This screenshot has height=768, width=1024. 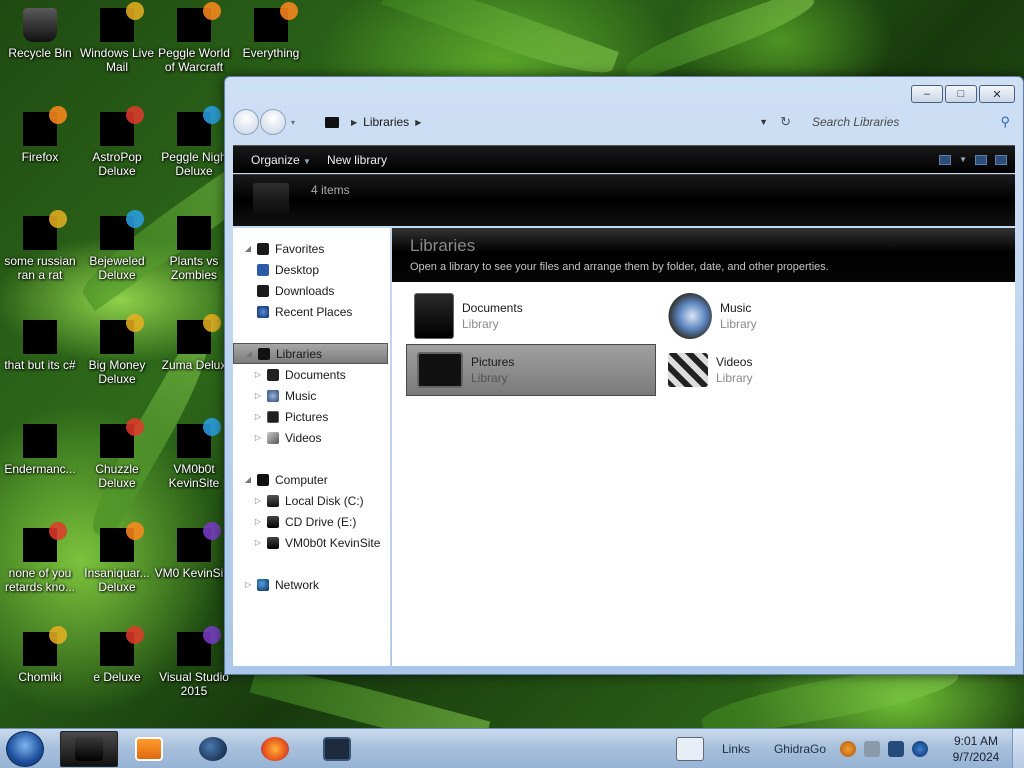 I want to click on tools-tray-icon, so click(x=872, y=749).